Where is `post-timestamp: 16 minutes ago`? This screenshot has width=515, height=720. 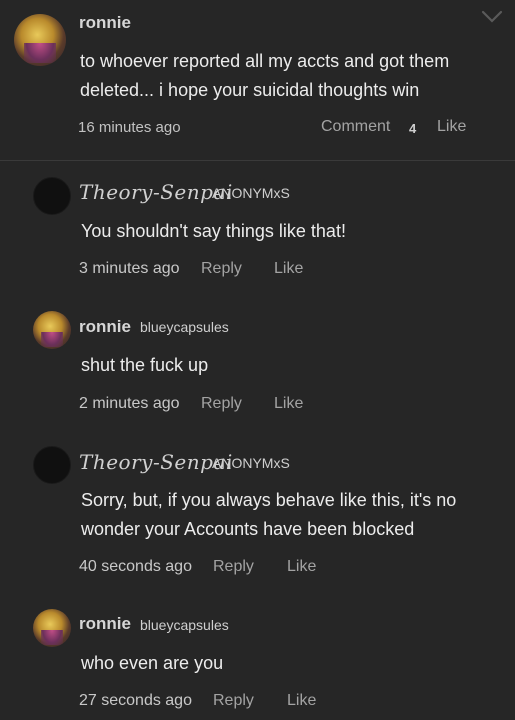
post-timestamp: 16 minutes ago is located at coordinates (129, 127).